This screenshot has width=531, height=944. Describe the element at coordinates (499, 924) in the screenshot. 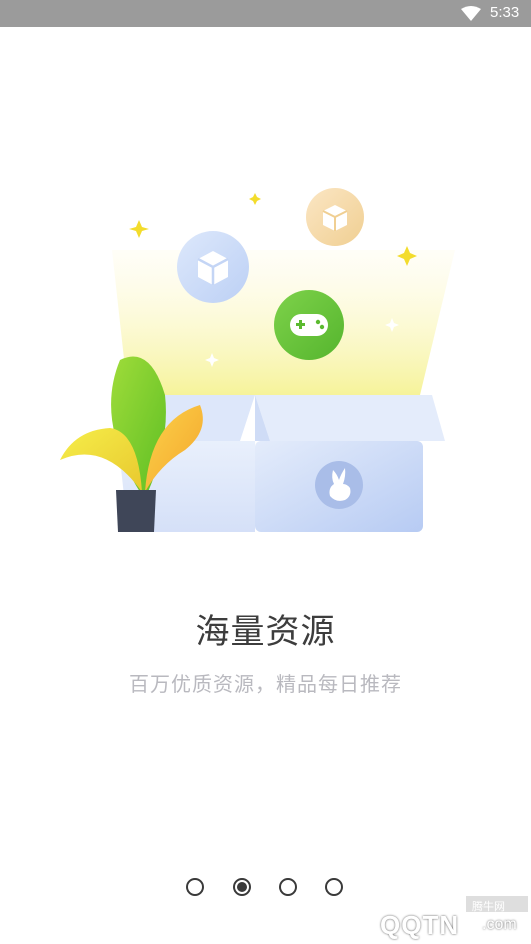

I see `watermark-suffix: .com` at that location.